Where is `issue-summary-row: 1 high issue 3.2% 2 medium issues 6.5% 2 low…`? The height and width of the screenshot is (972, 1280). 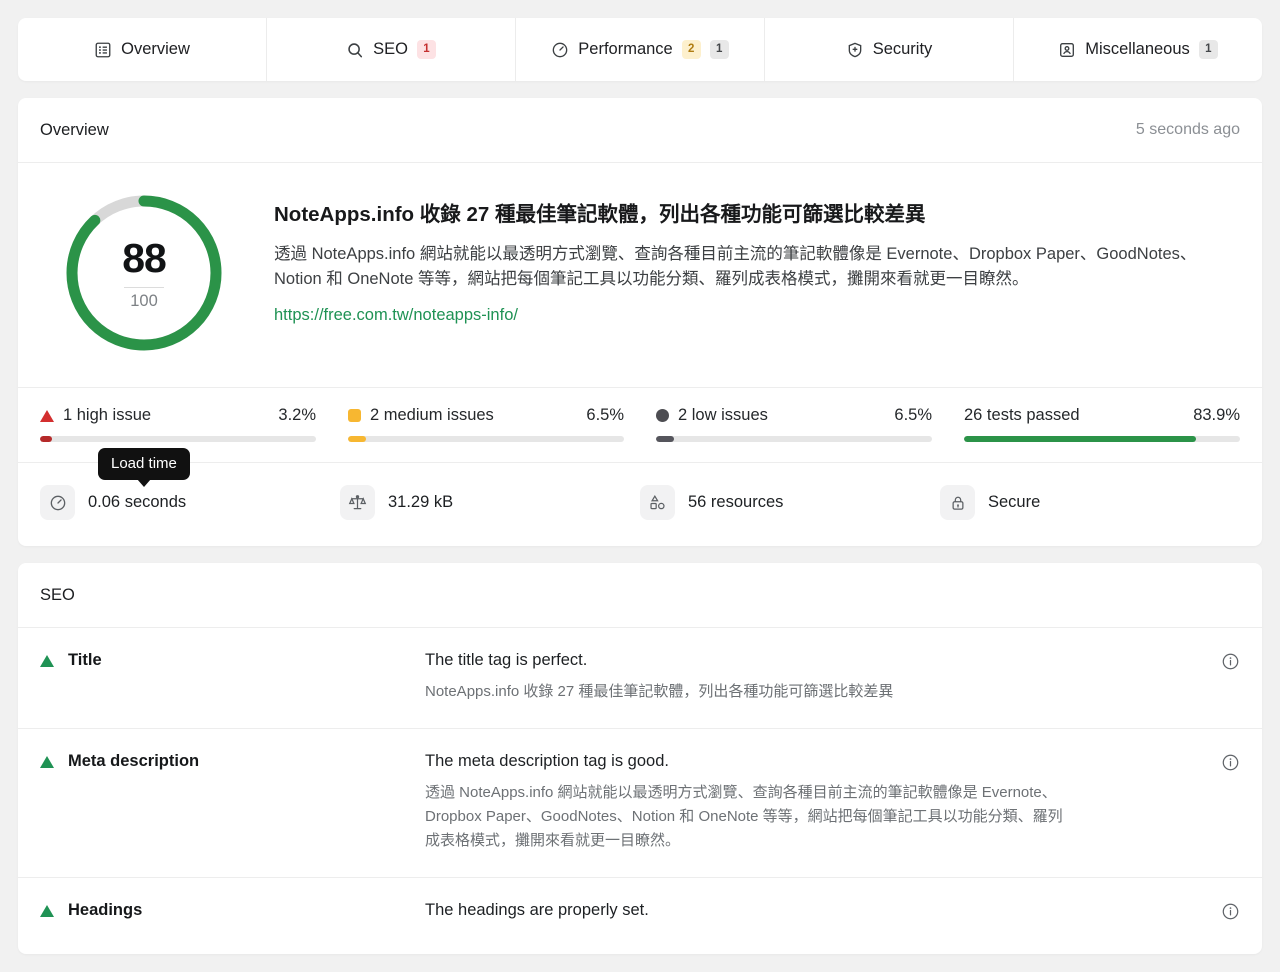 issue-summary-row: 1 high issue 3.2% 2 medium issues 6.5% 2 low… is located at coordinates (640, 424).